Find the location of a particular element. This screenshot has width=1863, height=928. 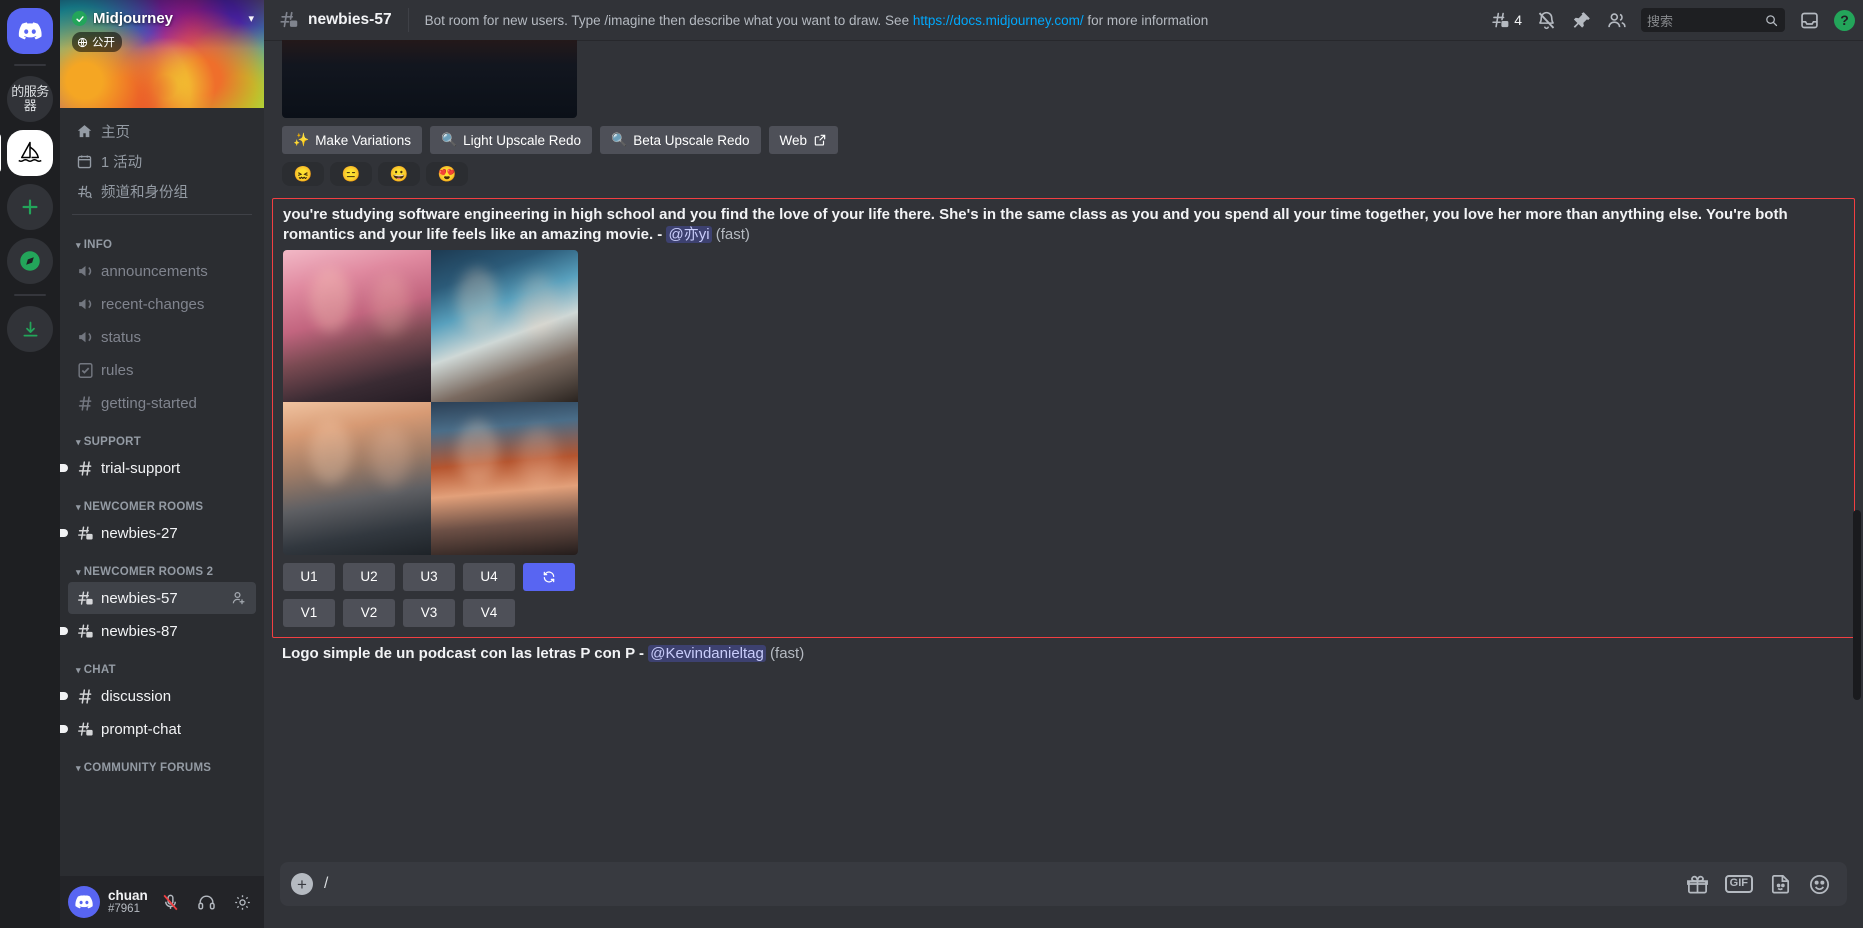

message-composer: + / GIF is located at coordinates (1063, 884).